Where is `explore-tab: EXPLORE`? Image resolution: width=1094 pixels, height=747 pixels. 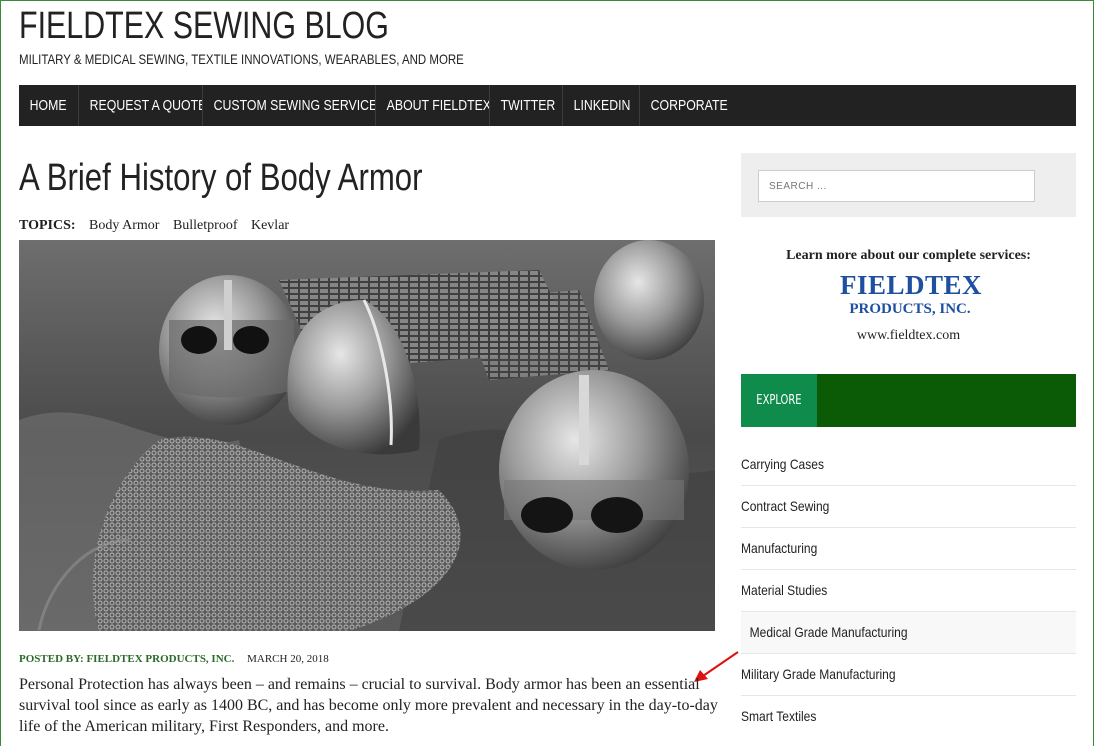 explore-tab: EXPLORE is located at coordinates (779, 400).